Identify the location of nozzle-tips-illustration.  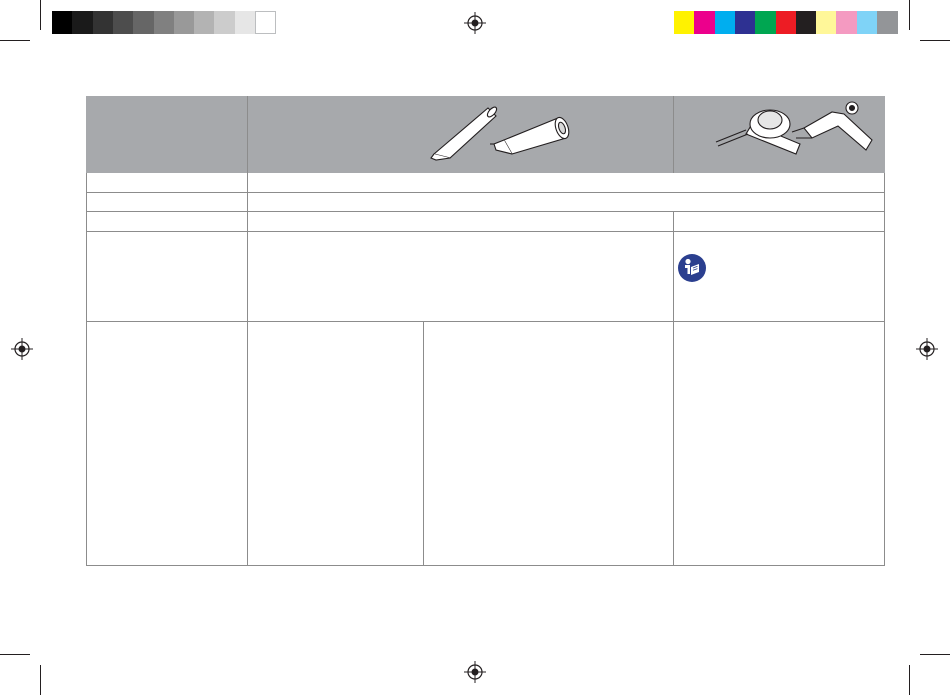
(500, 133).